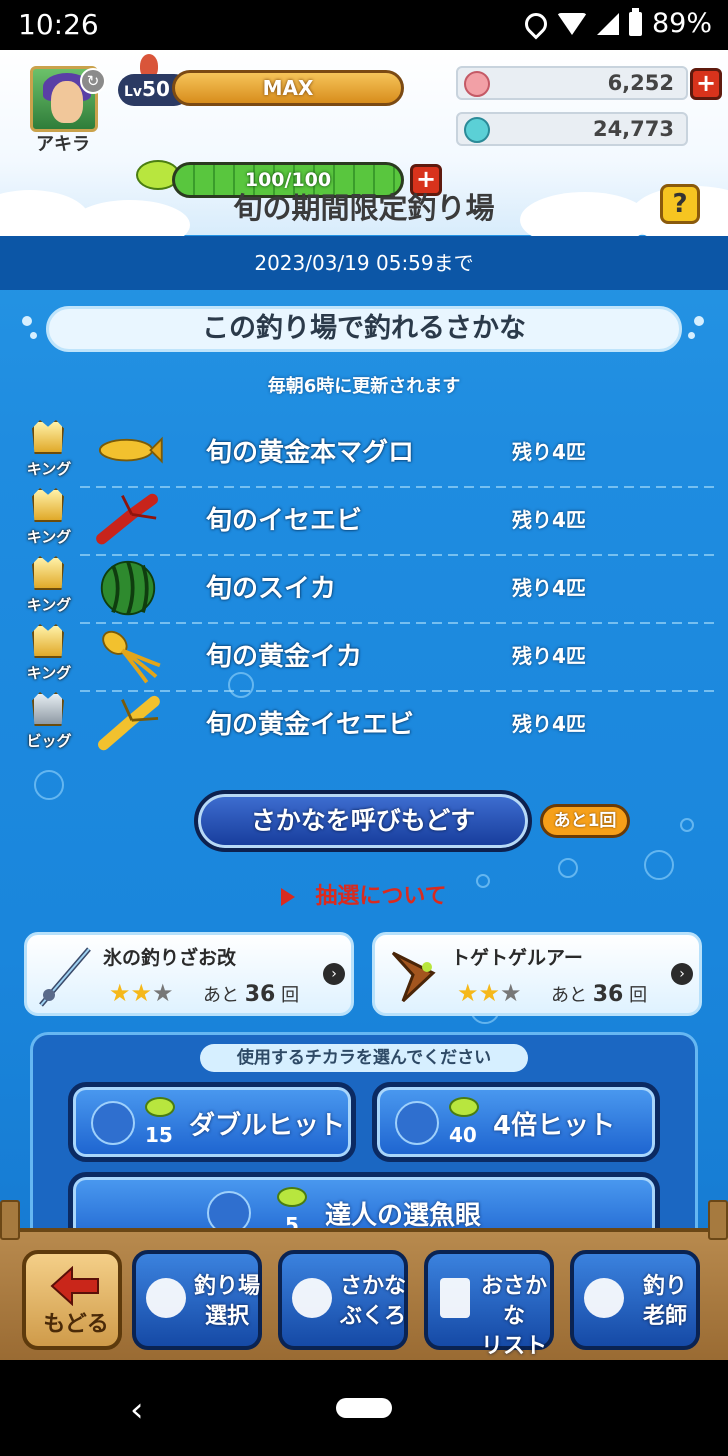 This screenshot has height=1456, width=728. What do you see at coordinates (572, 83) in the screenshot?
I see `gem-counter: 6,252` at bounding box center [572, 83].